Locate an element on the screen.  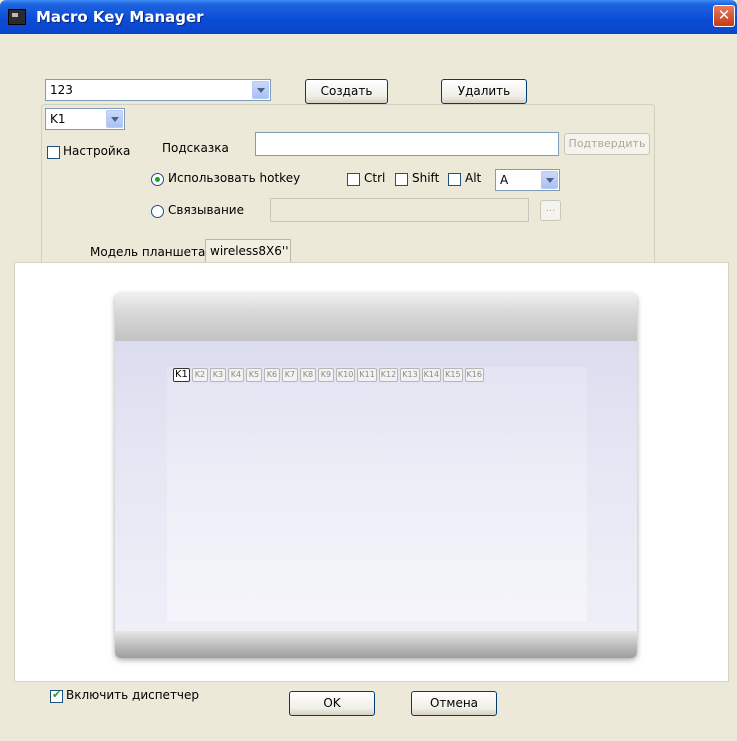
key-value: K1 is located at coordinates (58, 119).